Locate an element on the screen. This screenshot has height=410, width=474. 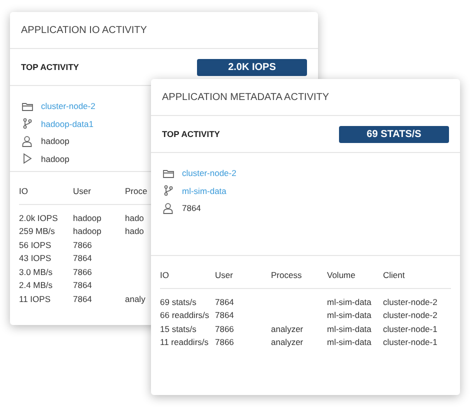
column-header: Process is located at coordinates (286, 275).